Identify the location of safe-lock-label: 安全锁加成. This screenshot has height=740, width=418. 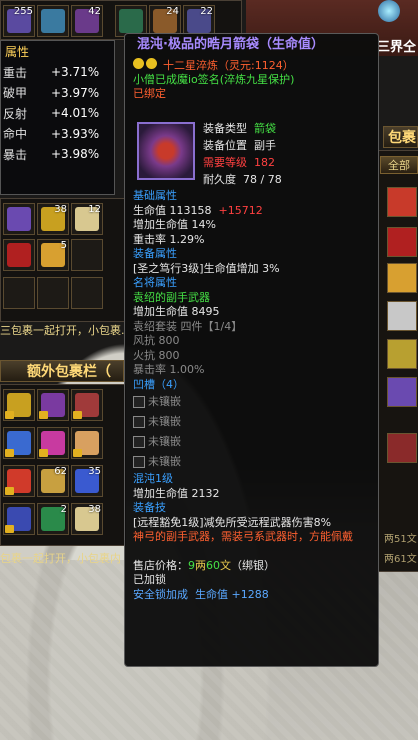
(160, 594).